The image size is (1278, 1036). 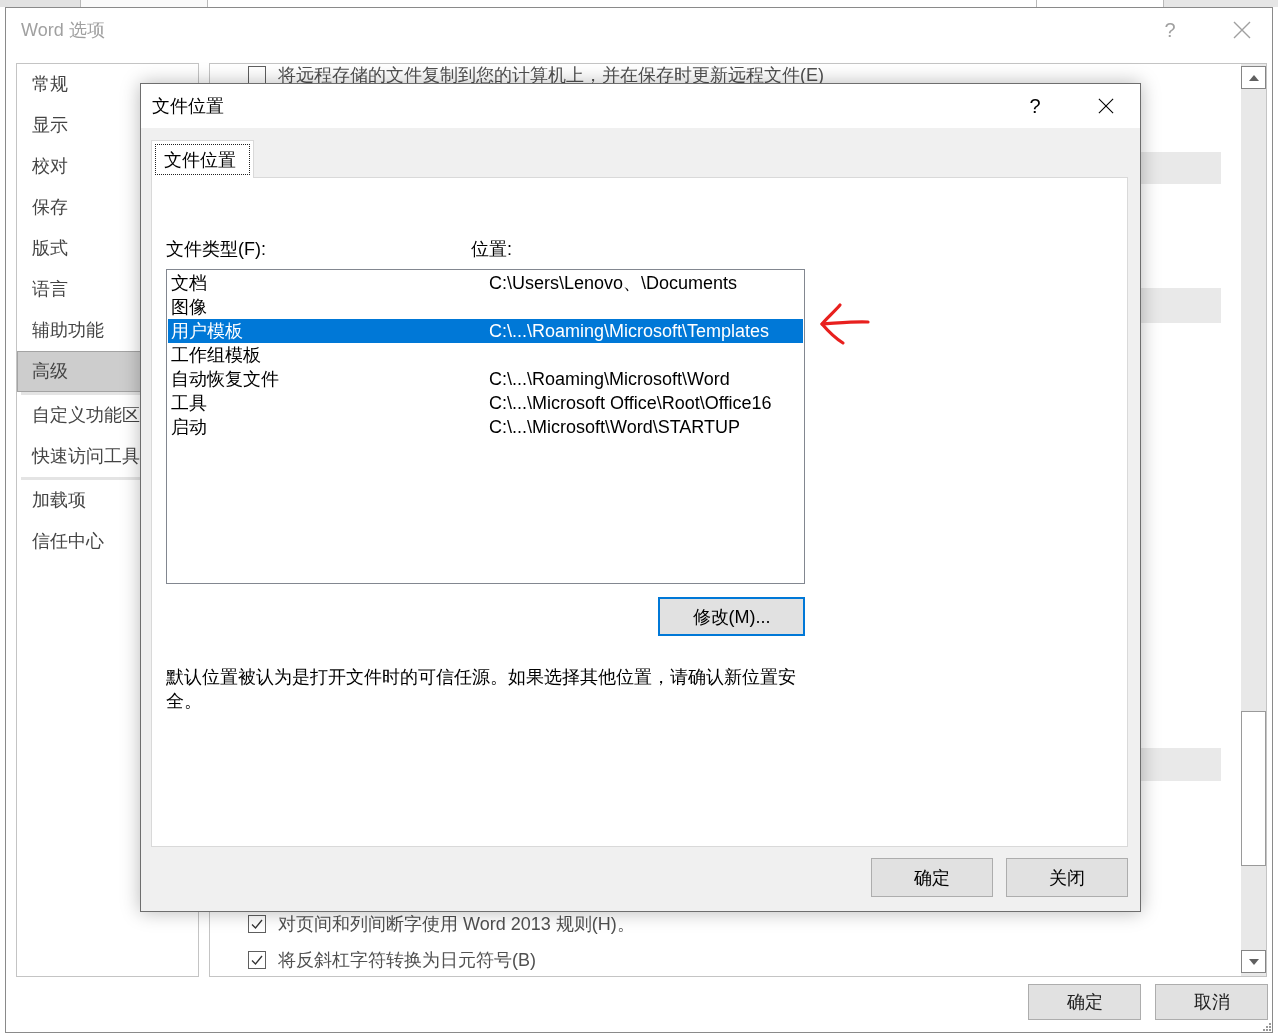 What do you see at coordinates (485, 331) in the screenshot?
I see `file-type-row: 用户模板 C:\...\Roaming\Microsoft\Templates` at bounding box center [485, 331].